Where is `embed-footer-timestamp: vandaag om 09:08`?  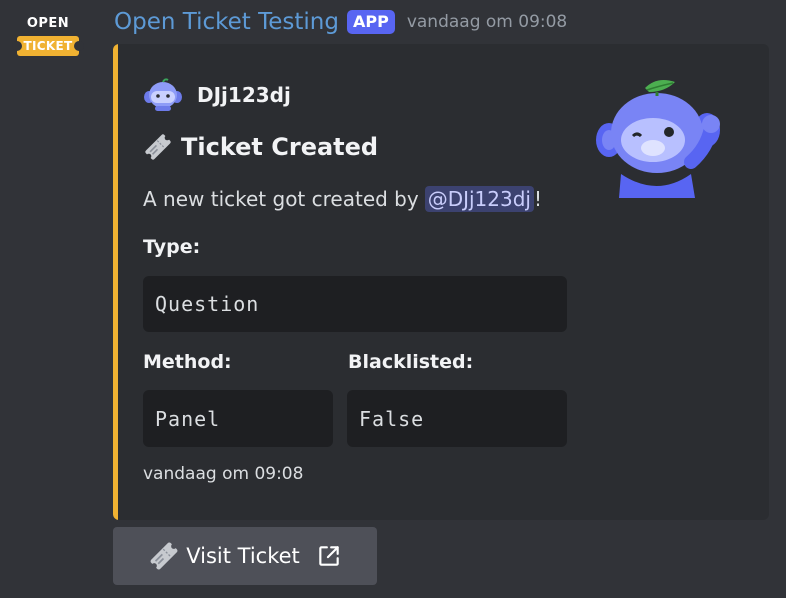 embed-footer-timestamp: vandaag om 09:08 is located at coordinates (223, 474).